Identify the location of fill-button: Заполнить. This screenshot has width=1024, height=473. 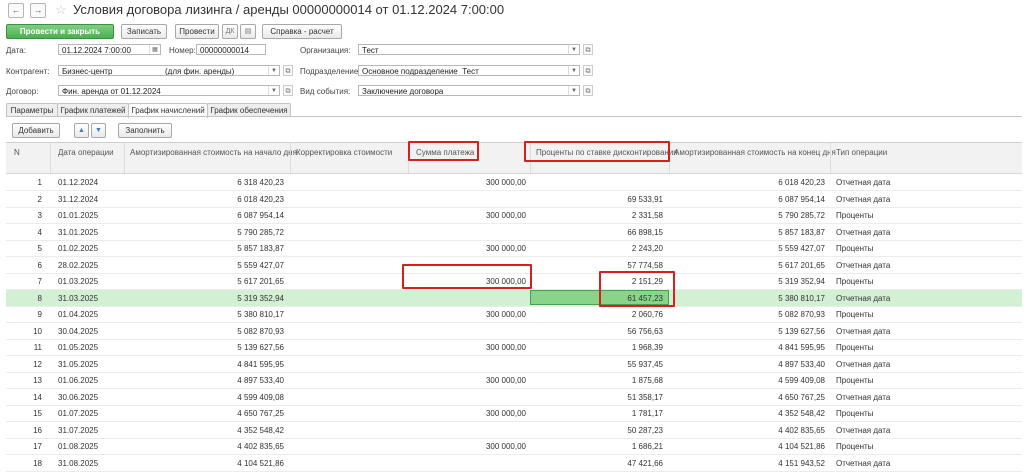
(145, 130).